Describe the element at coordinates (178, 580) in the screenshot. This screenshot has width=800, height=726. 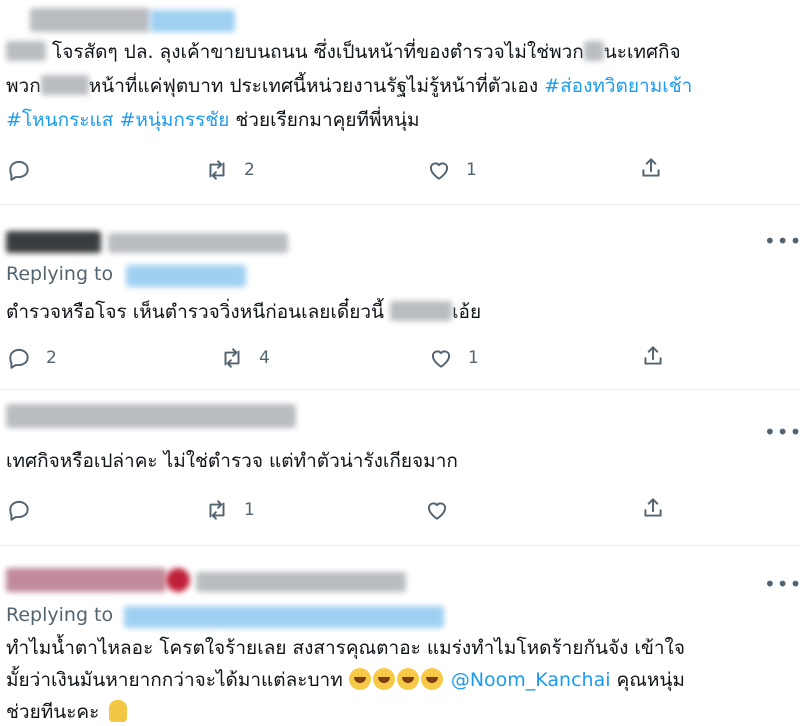
I see `cherry-emoji-icon` at that location.